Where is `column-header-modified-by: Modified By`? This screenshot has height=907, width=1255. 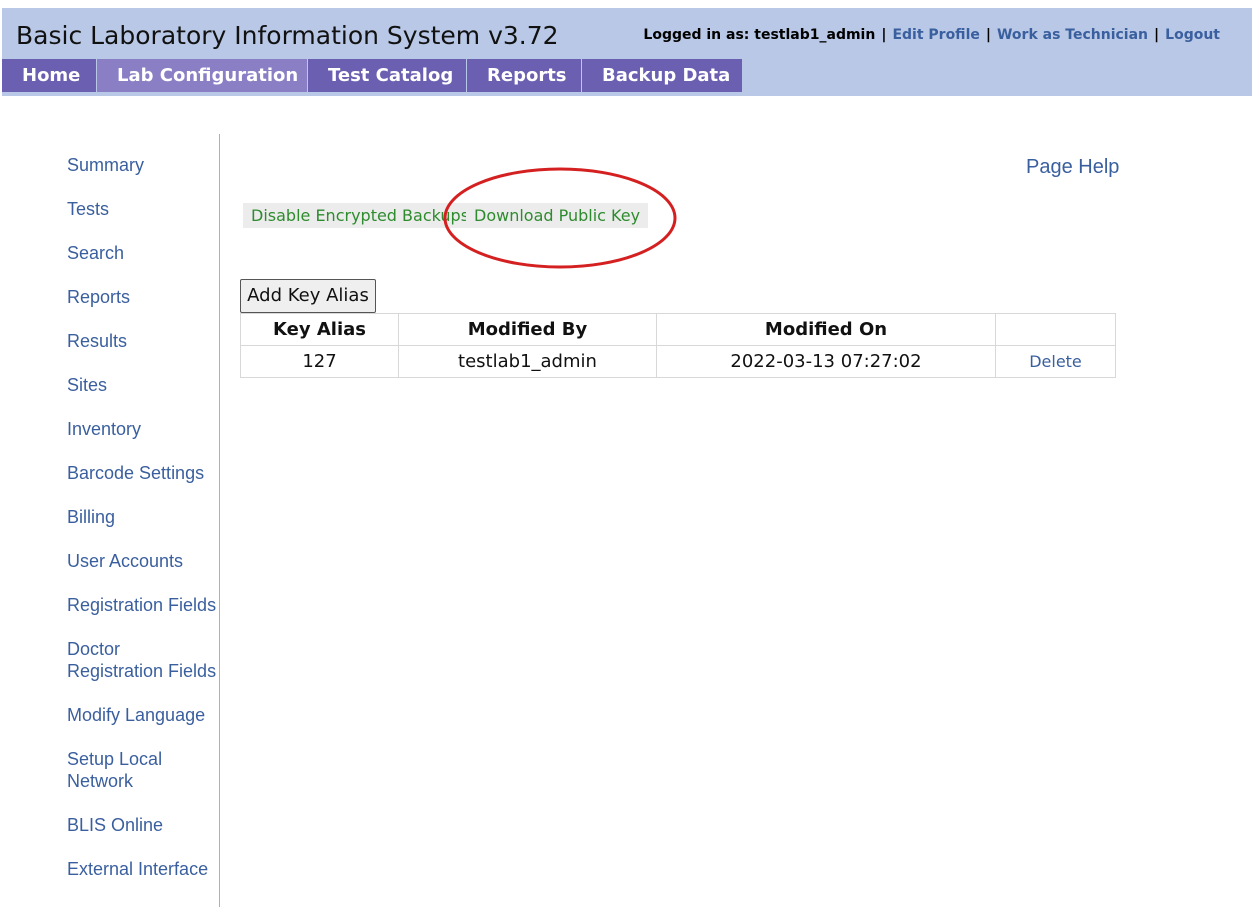 column-header-modified-by: Modified By is located at coordinates (527, 329).